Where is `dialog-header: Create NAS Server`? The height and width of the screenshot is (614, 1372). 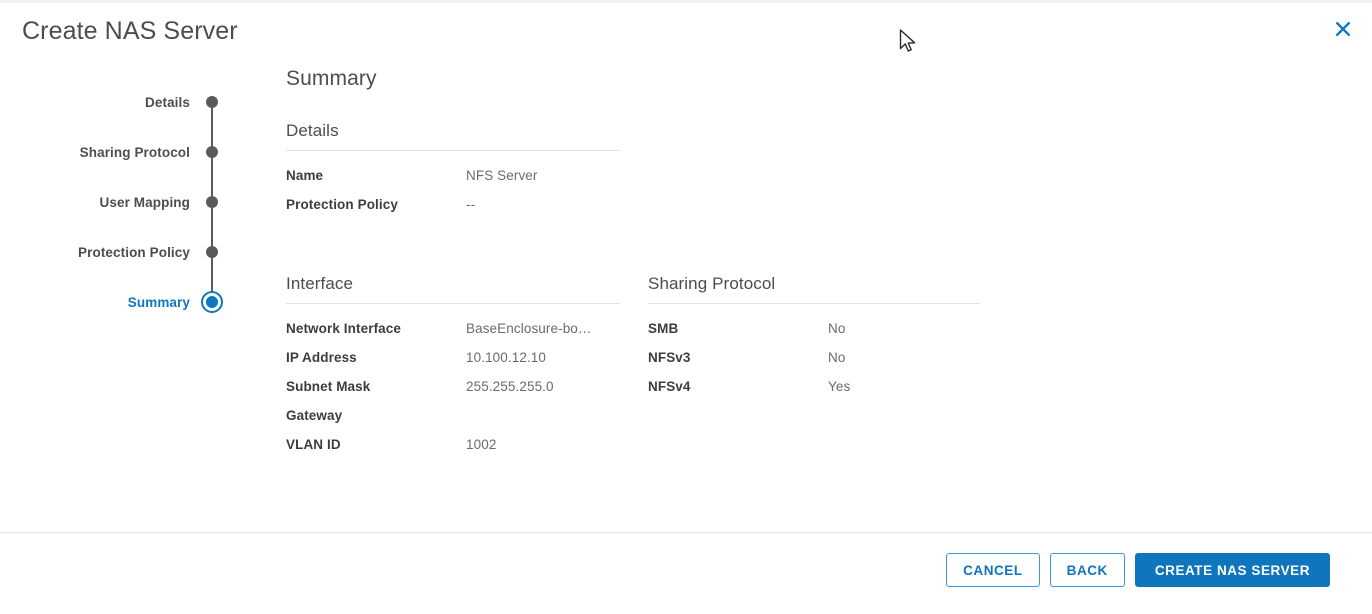 dialog-header: Create NAS Server is located at coordinates (686, 32).